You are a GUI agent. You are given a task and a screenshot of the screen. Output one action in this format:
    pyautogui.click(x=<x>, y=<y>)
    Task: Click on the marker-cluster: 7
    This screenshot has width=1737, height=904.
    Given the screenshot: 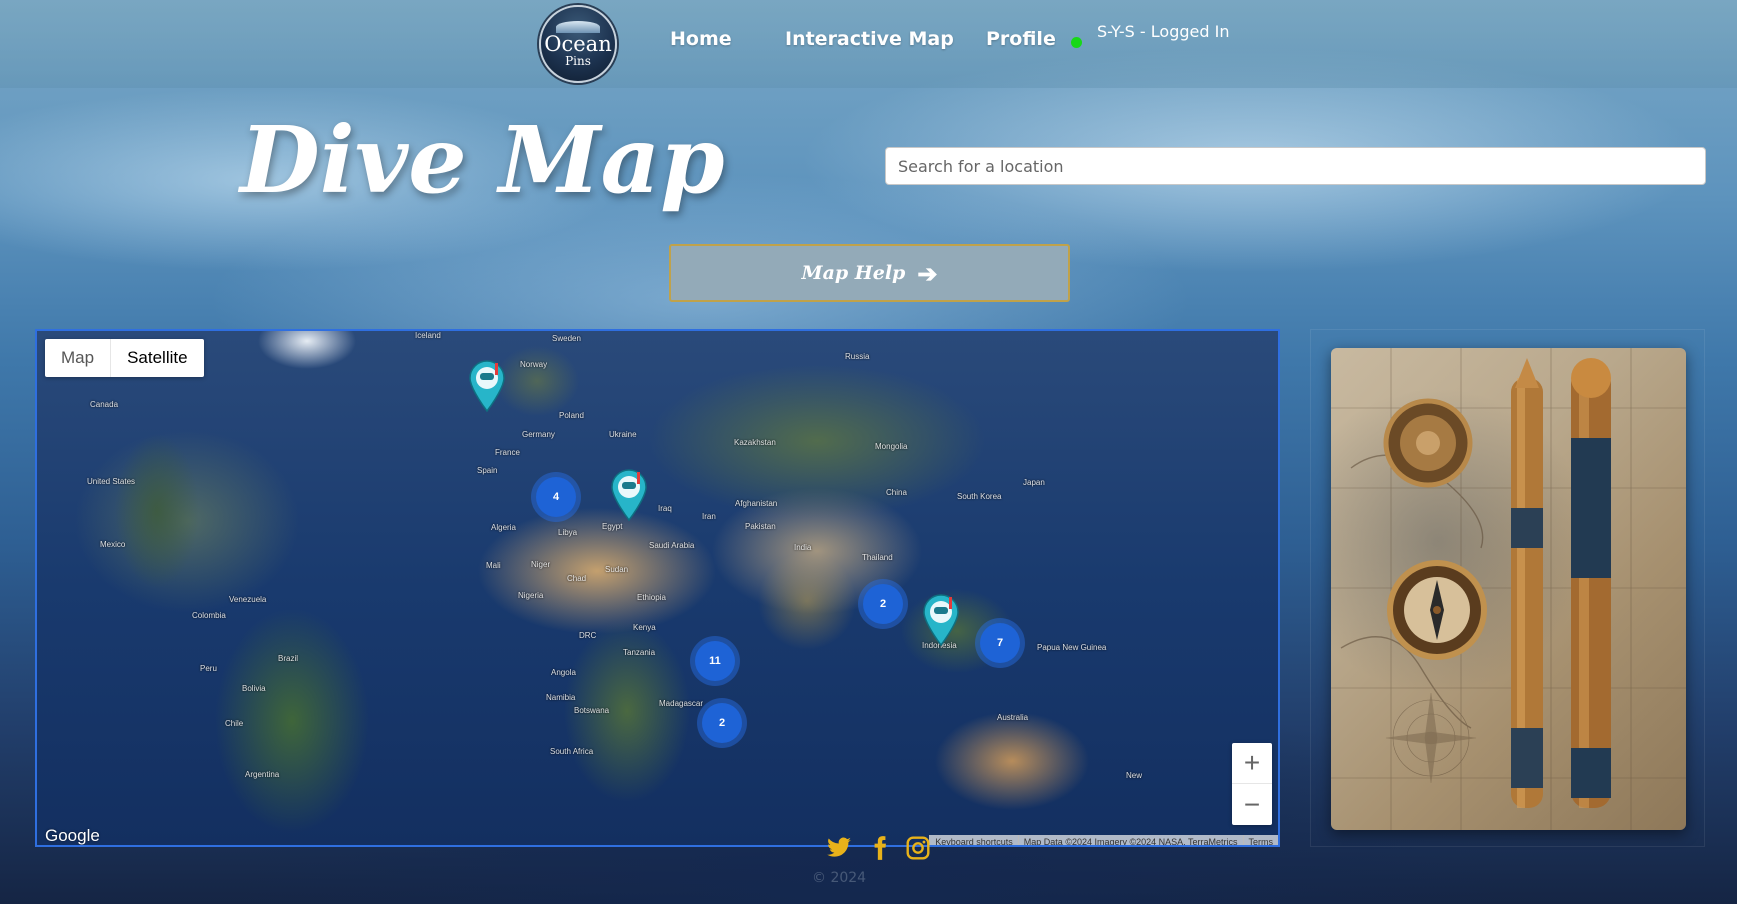 What is the action you would take?
    pyautogui.click(x=1000, y=643)
    